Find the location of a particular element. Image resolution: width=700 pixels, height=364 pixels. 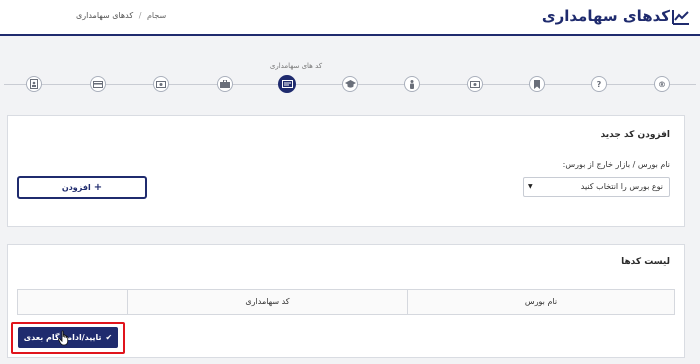

exchange-type-select-value: نوع بورس را انتخاب کنید is located at coordinates (621, 186).